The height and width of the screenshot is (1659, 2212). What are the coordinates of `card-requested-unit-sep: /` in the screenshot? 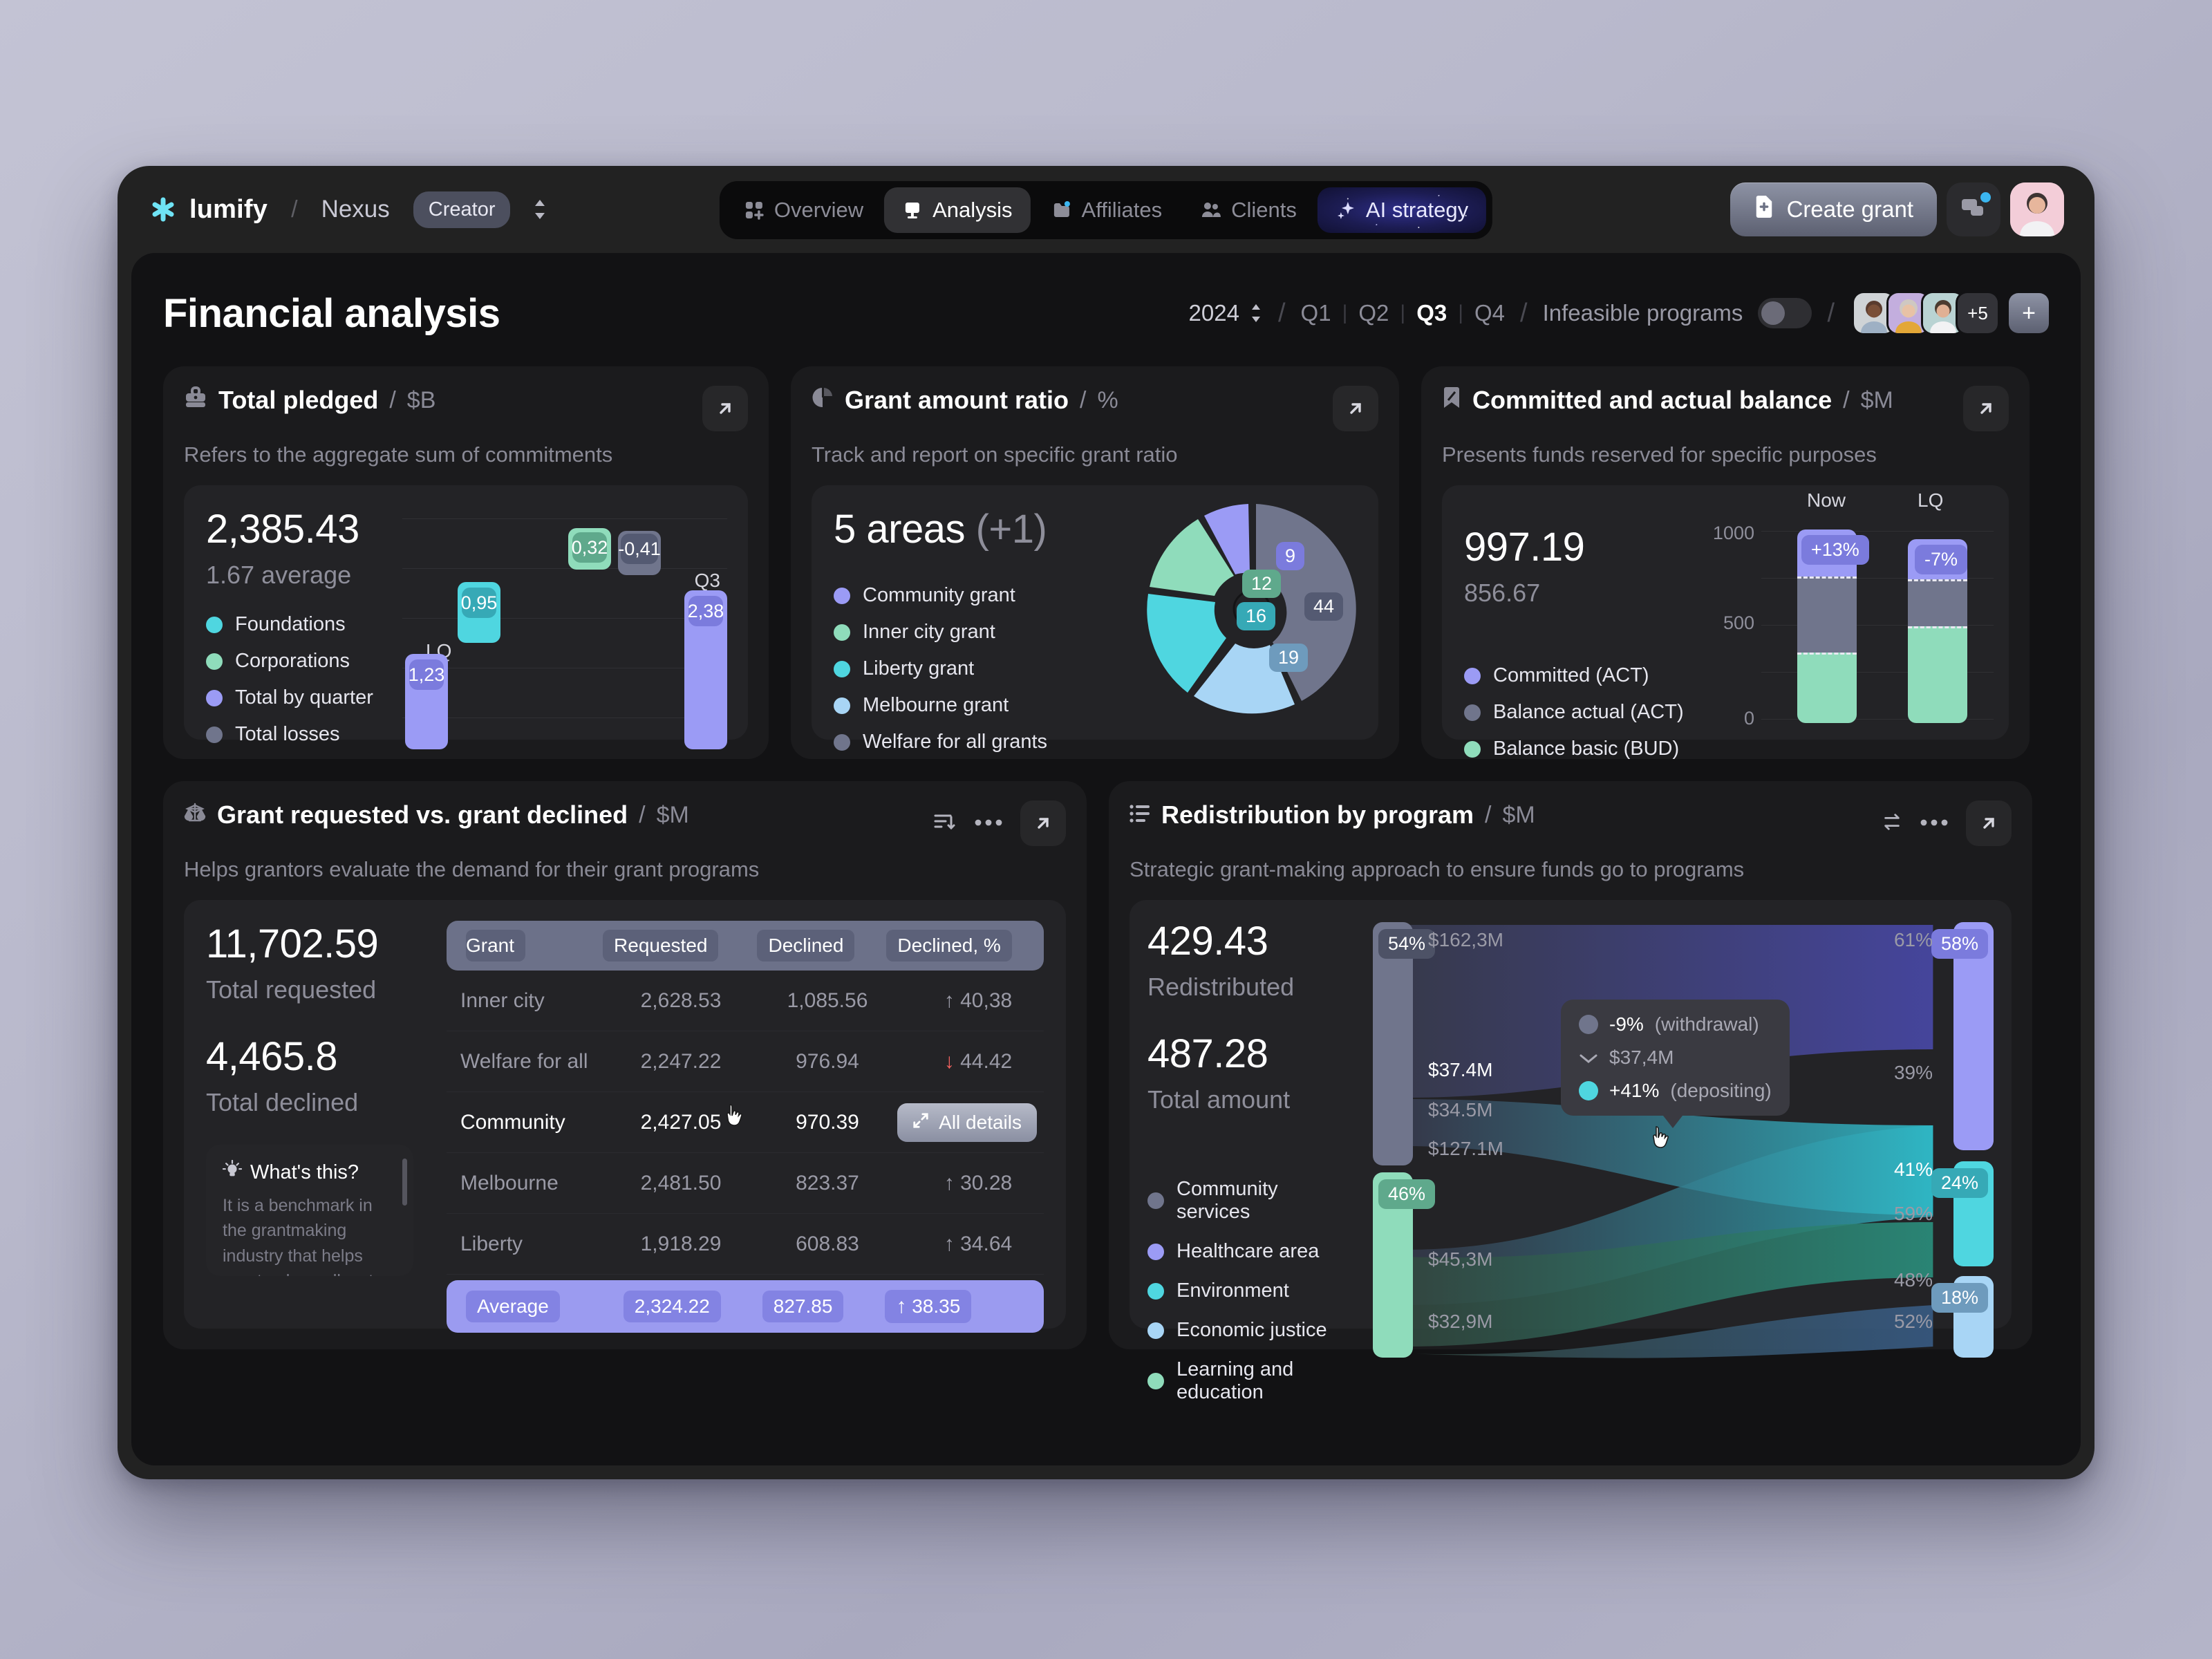 It's located at (643, 814).